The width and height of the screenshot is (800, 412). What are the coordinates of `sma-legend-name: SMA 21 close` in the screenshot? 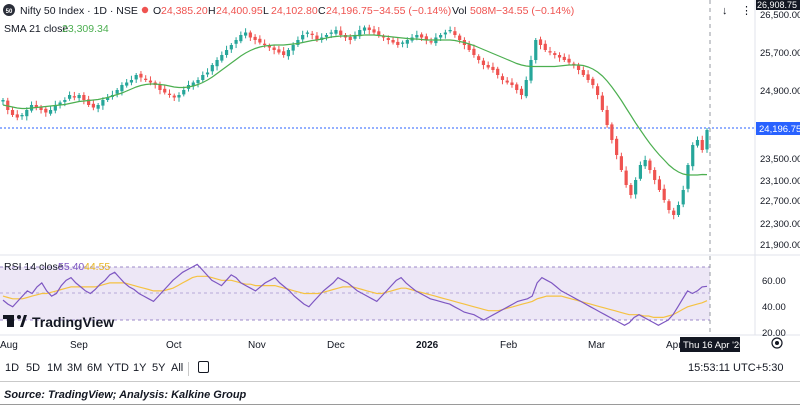 It's located at (36, 29).